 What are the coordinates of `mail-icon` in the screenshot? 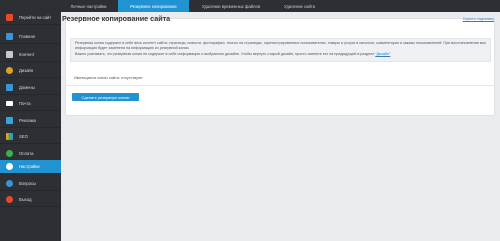 It's located at (9, 103).